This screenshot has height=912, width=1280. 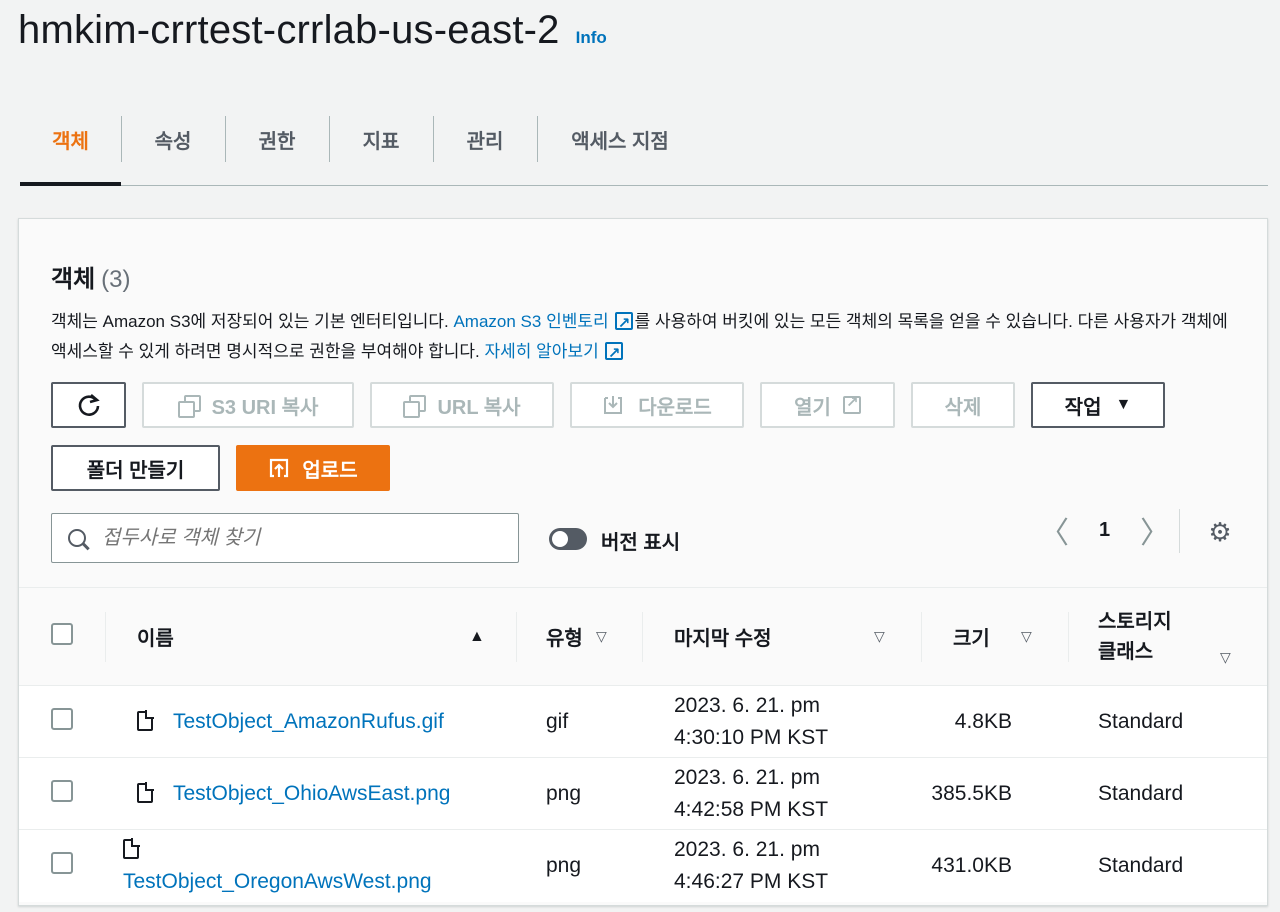 I want to click on copy-url-button: URL 복사, so click(x=462, y=405).